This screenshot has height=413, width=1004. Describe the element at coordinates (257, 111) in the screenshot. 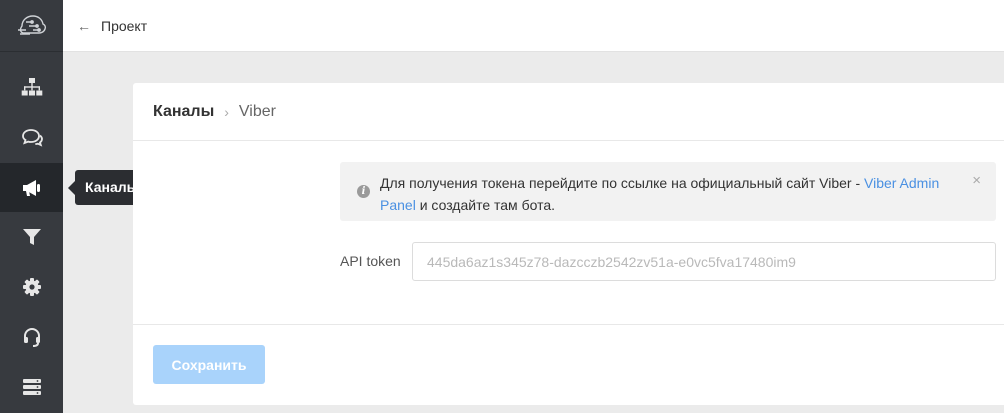

I see `breadcrumb-current: Viber` at that location.